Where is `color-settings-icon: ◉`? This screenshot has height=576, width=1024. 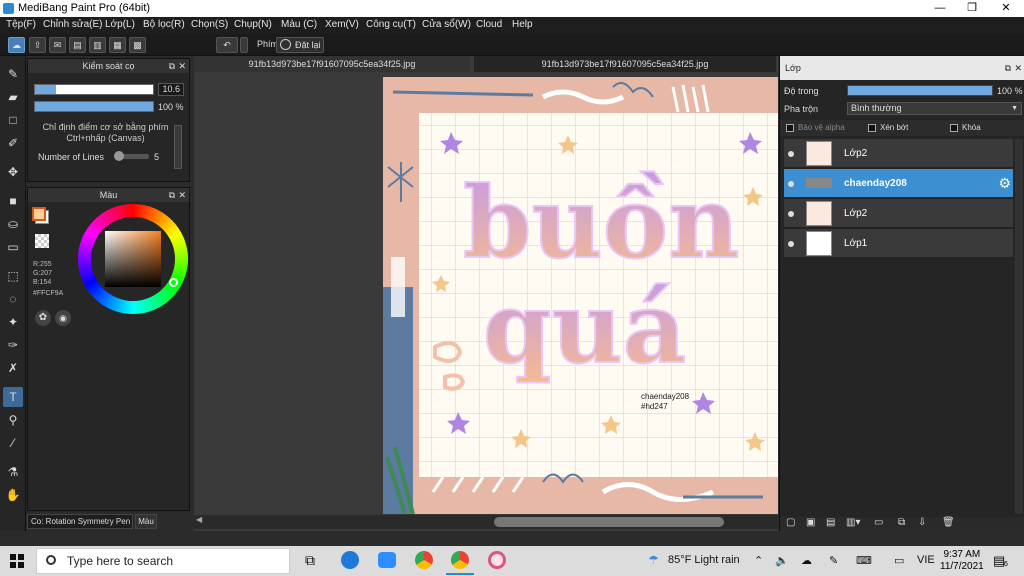
color-settings-icon: ◉ is located at coordinates (63, 318).